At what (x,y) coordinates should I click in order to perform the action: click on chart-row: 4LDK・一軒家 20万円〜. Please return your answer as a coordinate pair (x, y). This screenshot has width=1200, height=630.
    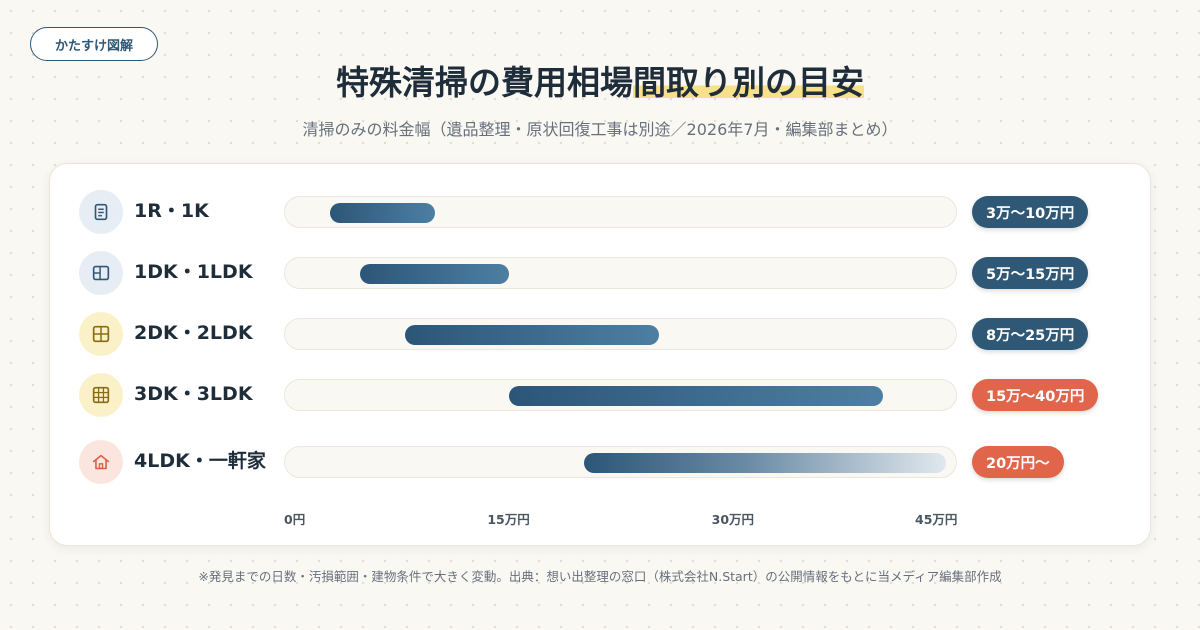
    Looking at the image, I should click on (601, 462).